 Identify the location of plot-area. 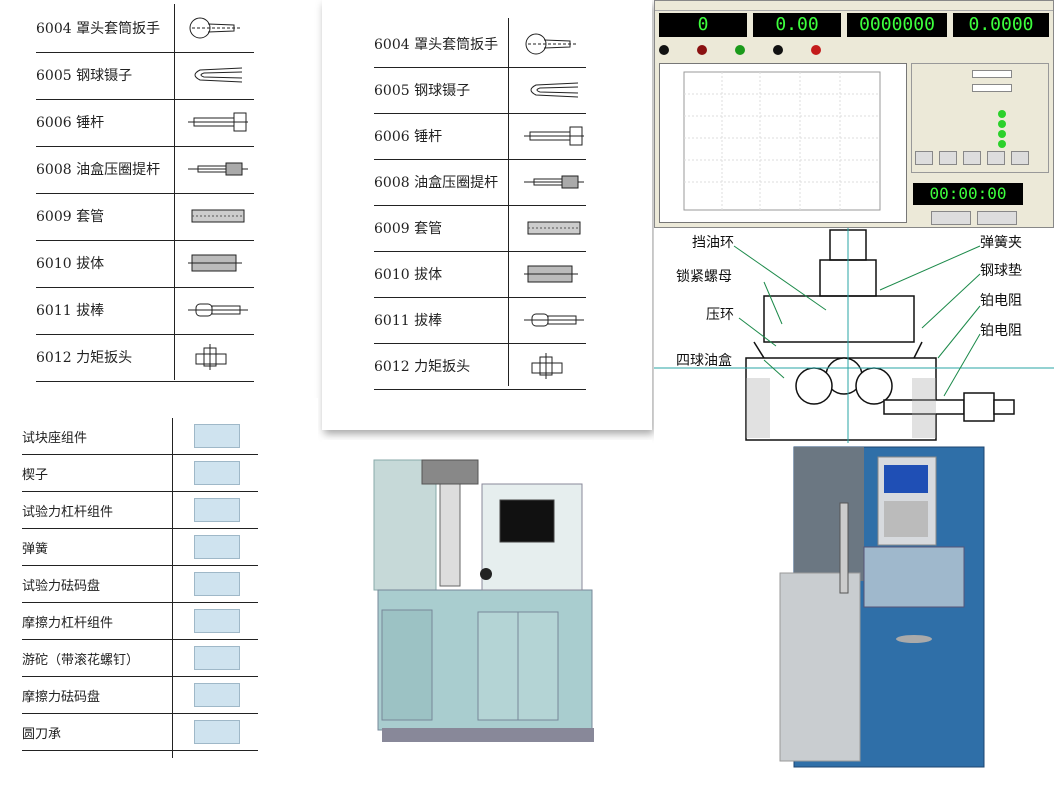
(783, 143).